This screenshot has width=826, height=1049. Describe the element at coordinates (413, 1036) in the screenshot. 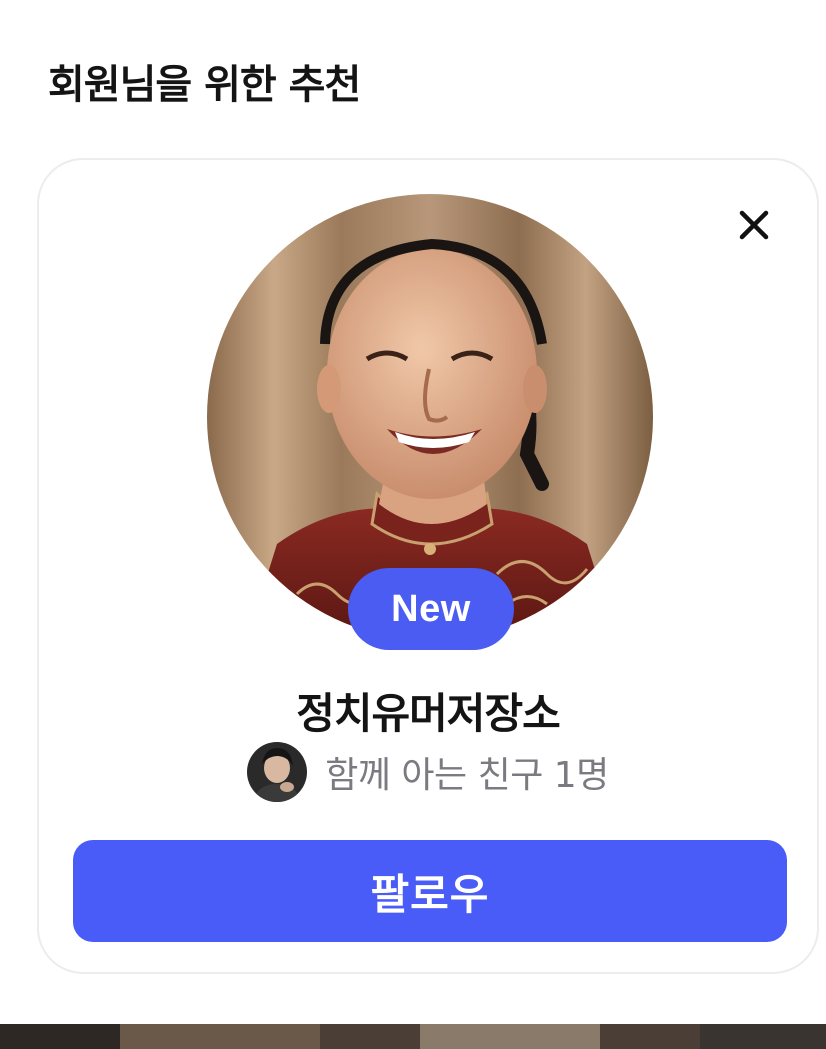

I see `next-post-image-preview` at that location.